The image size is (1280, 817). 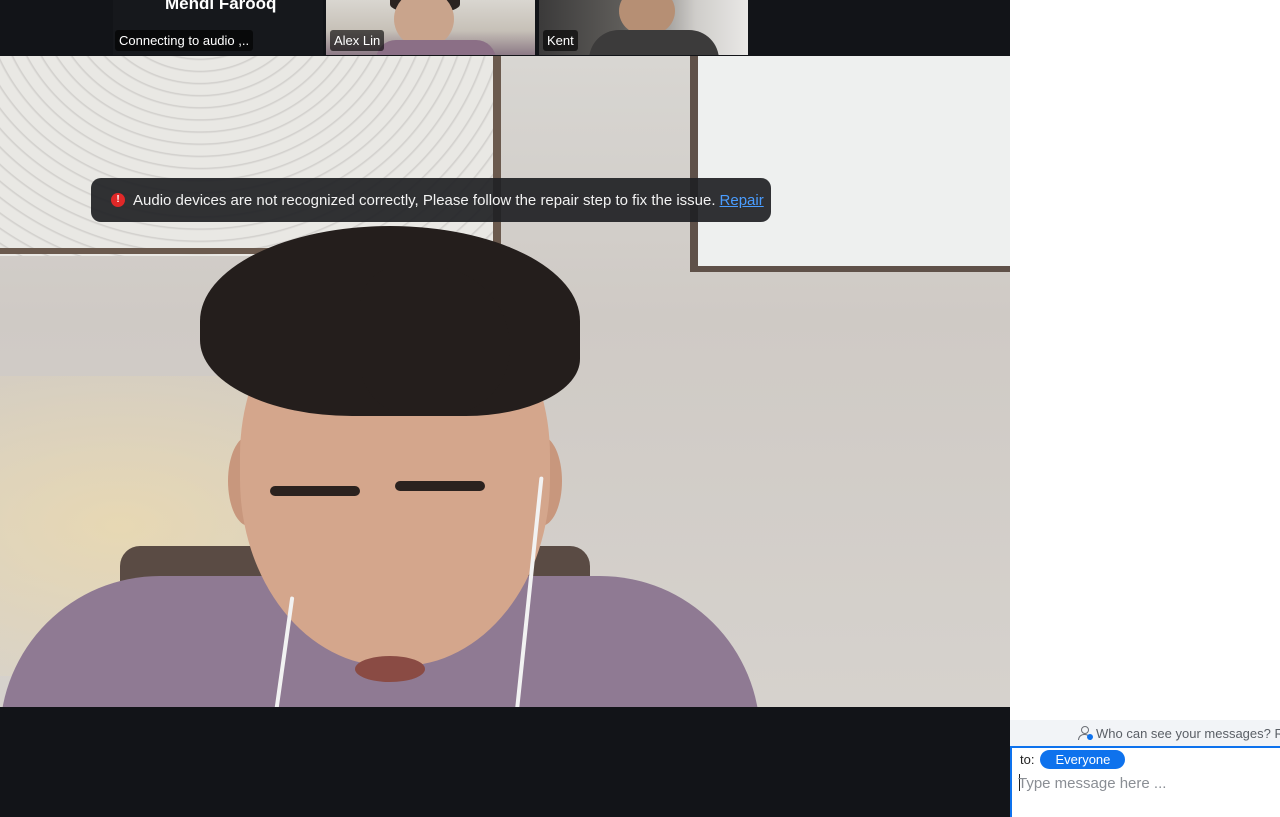 I want to click on video-whiteboard, so click(x=850, y=164).